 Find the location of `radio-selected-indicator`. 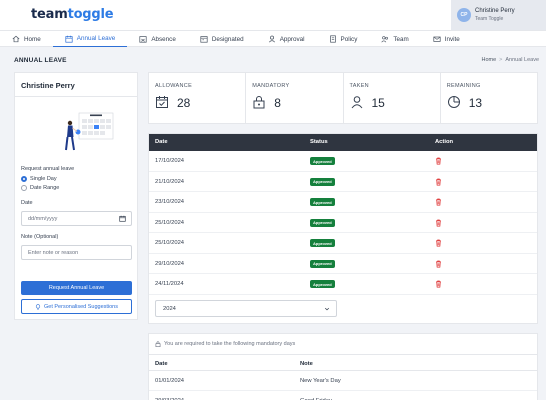

radio-selected-indicator is located at coordinates (24, 179).